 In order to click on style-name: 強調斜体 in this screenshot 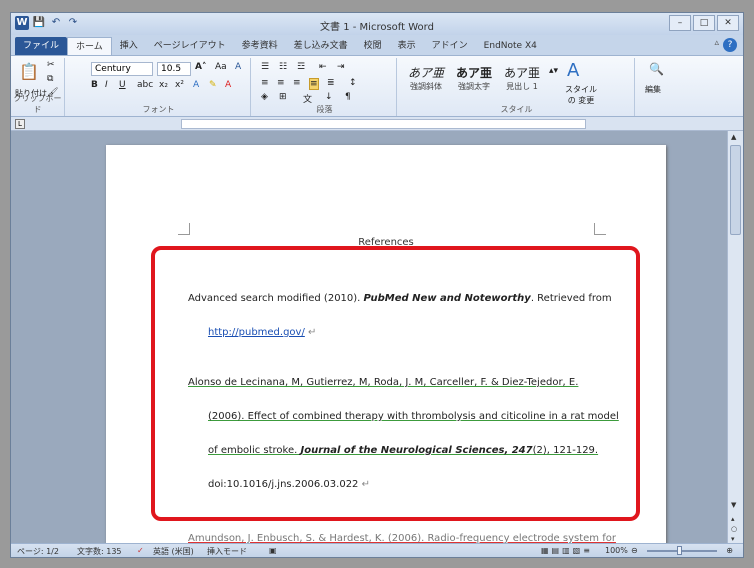, I will do `click(426, 86)`.